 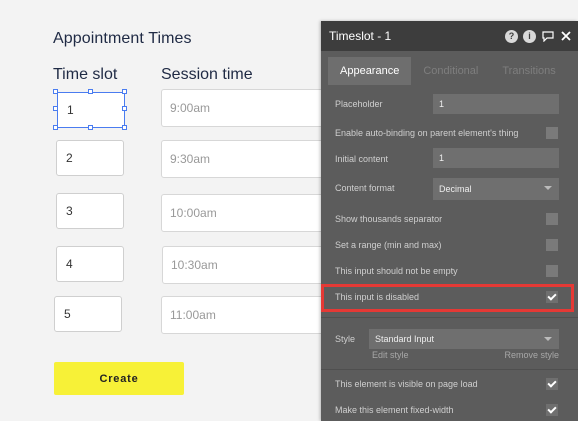 I want to click on style-row: Style Standard Input, so click(x=449, y=339).